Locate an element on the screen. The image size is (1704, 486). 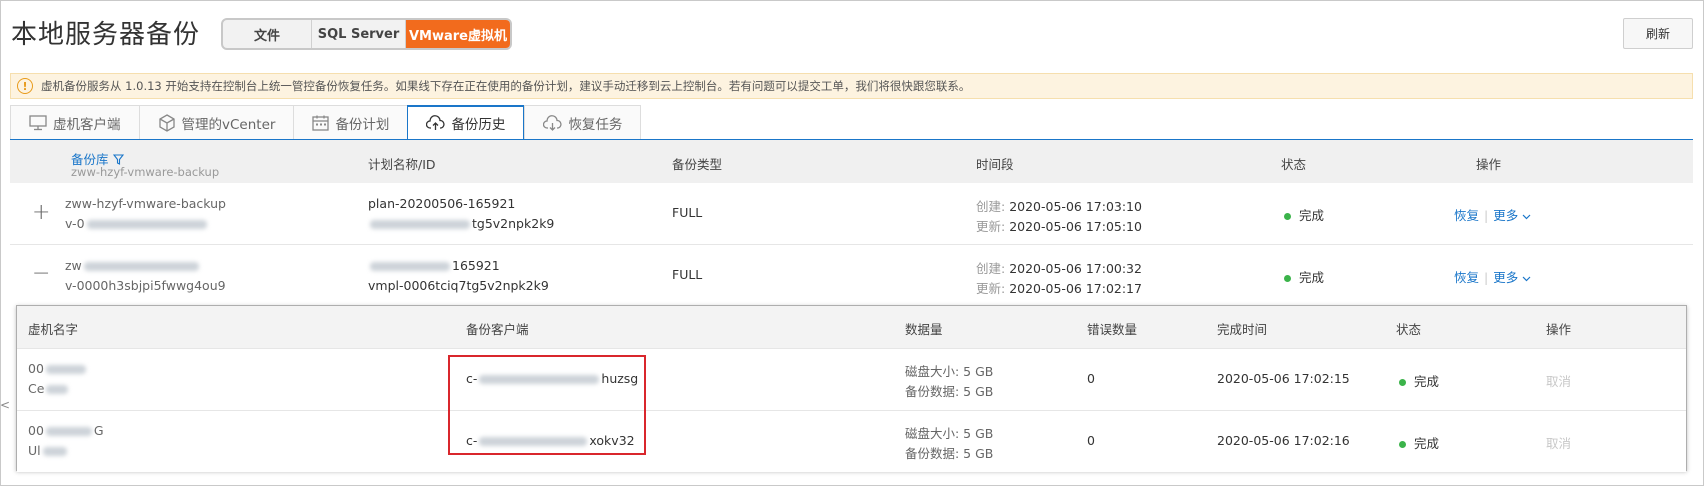
plan-name: plan-20200506-165921 is located at coordinates (442, 203).